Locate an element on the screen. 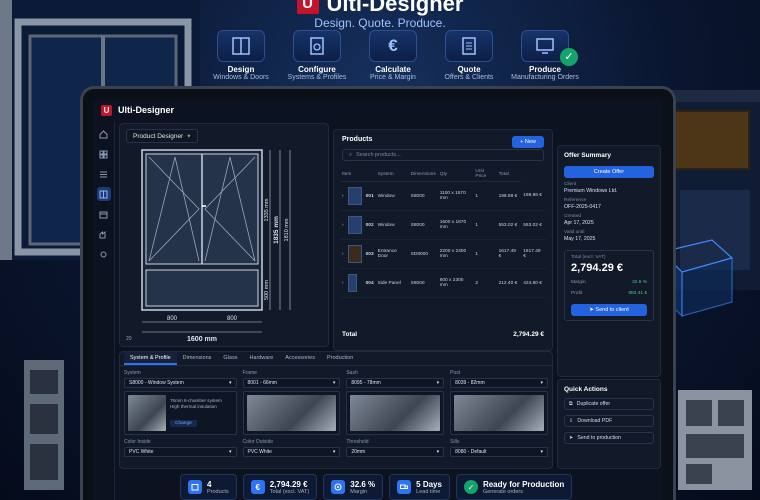  dropdown-label: Product Designer is located at coordinates (158, 136).